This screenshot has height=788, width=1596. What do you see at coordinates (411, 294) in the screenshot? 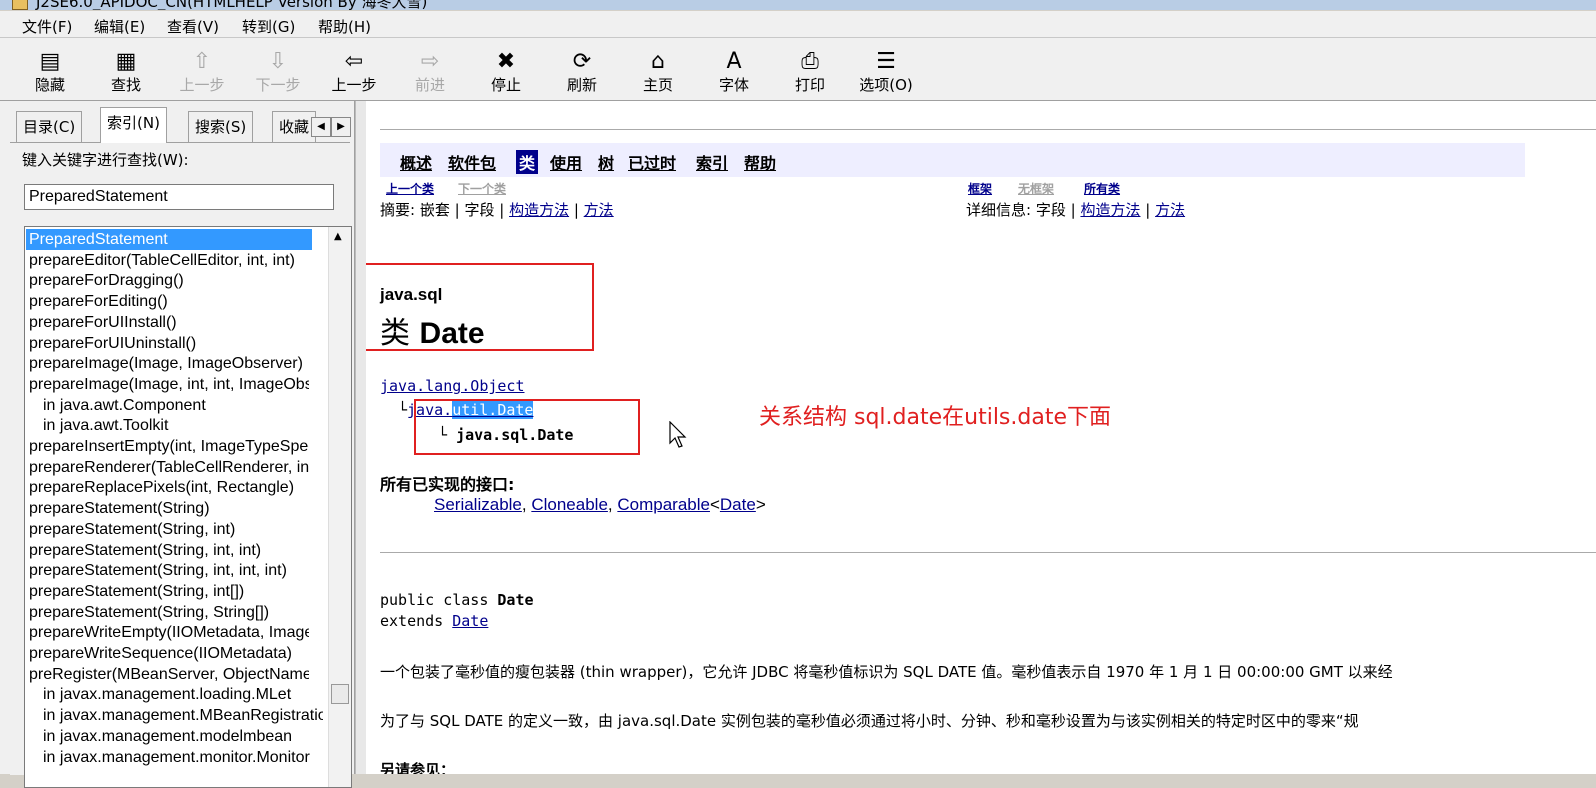
I see `package-name: java.sql` at bounding box center [411, 294].